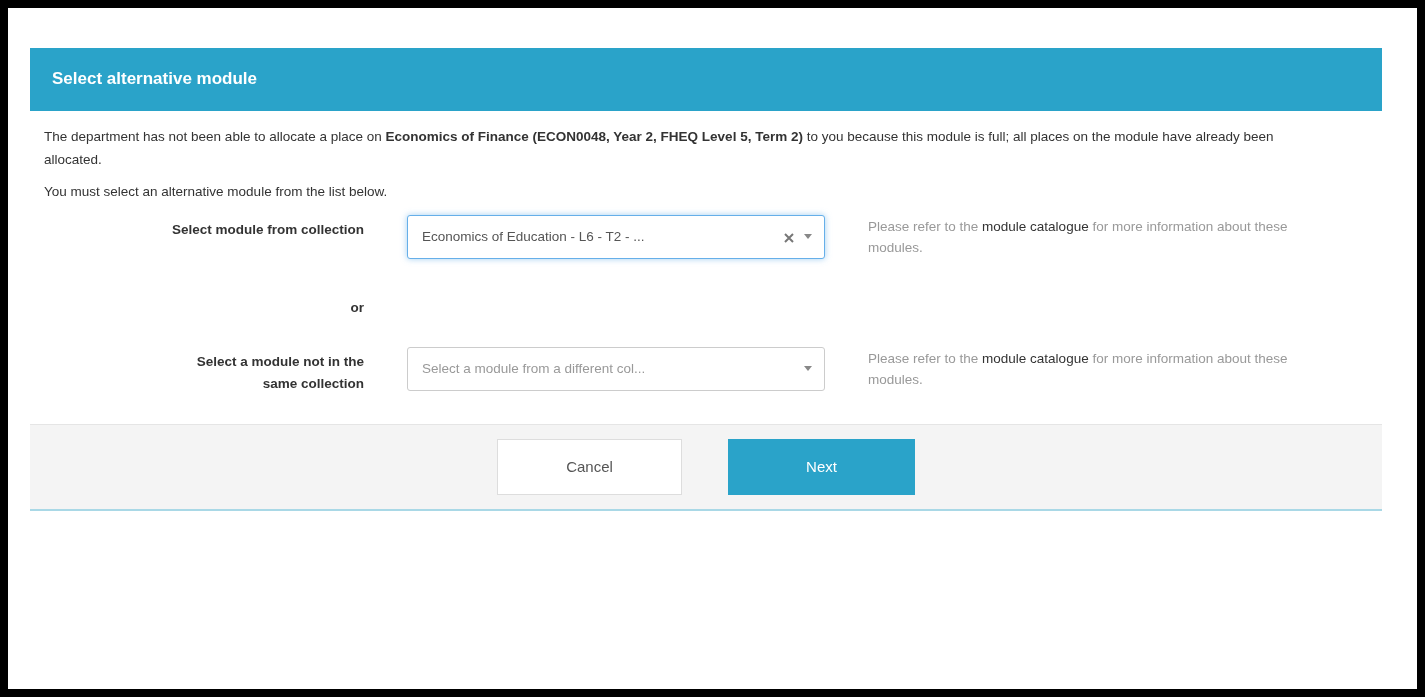 This screenshot has height=697, width=1425. Describe the element at coordinates (216, 191) in the screenshot. I see `paragraph: You must select an alternative module from the list below.` at that location.